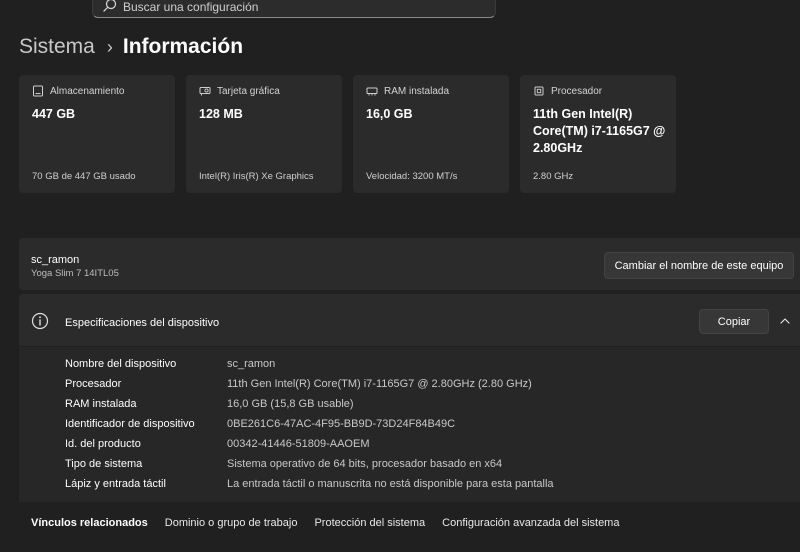  Describe the element at coordinates (734, 321) in the screenshot. I see `copy-button: Copiar` at that location.